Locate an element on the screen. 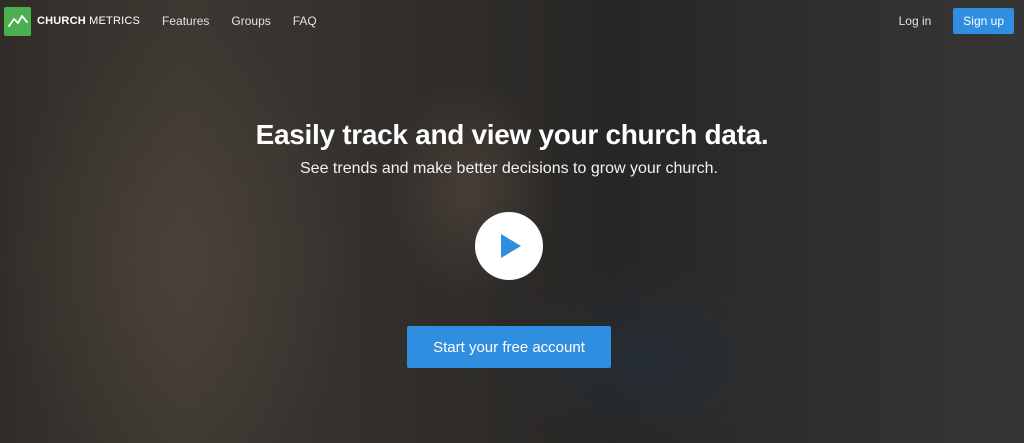 This screenshot has width=1024, height=443. login-link: Log in is located at coordinates (915, 21).